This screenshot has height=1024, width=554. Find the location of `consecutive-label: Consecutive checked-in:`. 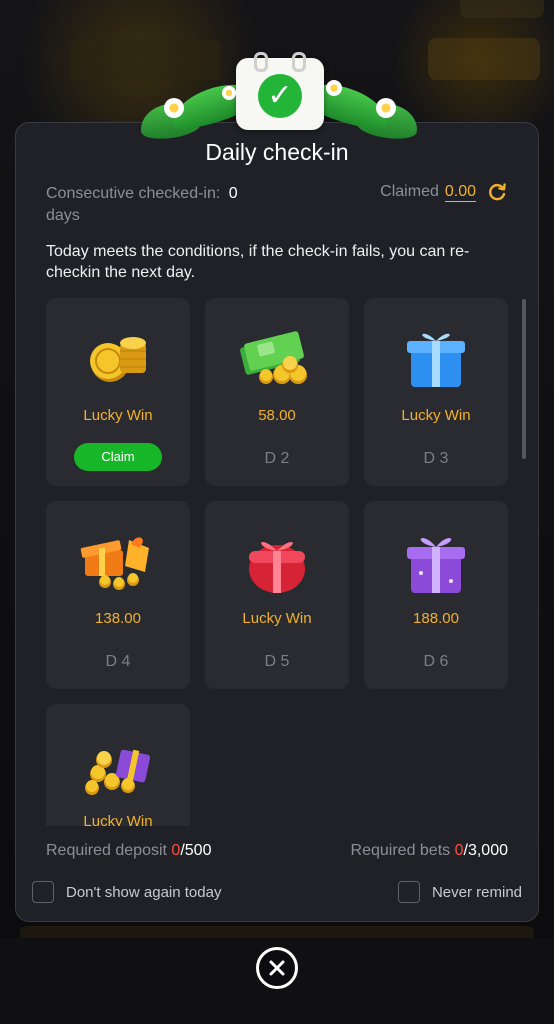

consecutive-label: Consecutive checked-in: is located at coordinates (133, 193).